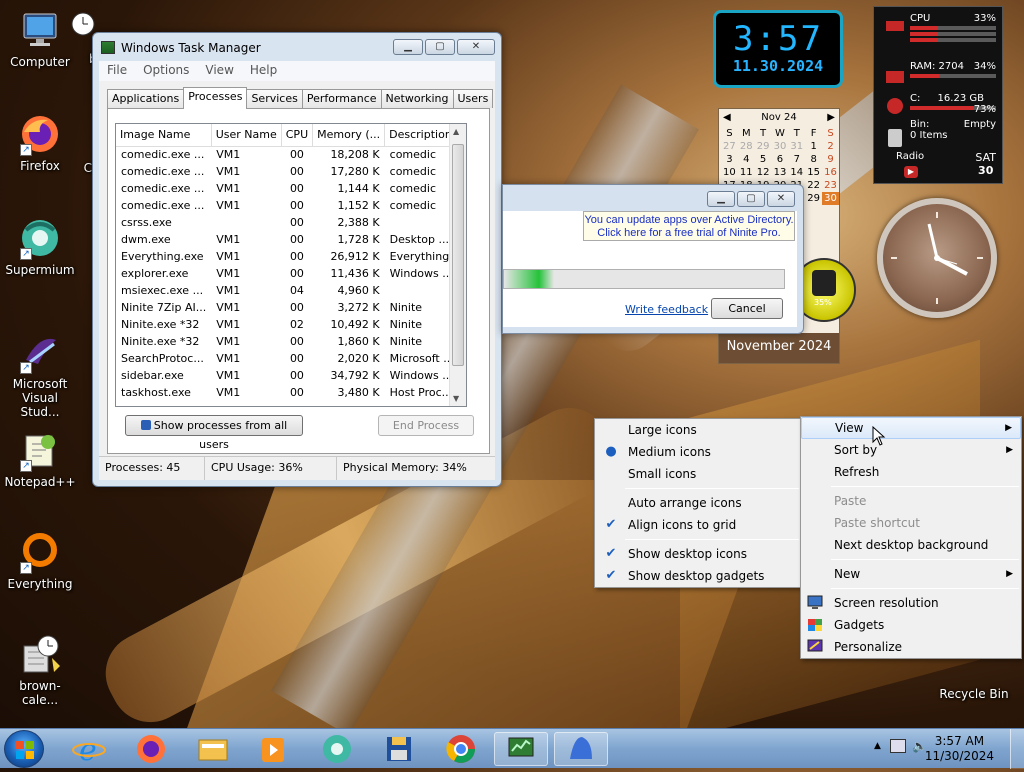 This screenshot has height=772, width=1024. What do you see at coordinates (166, 71) in the screenshot?
I see `menu-options: Options` at bounding box center [166, 71].